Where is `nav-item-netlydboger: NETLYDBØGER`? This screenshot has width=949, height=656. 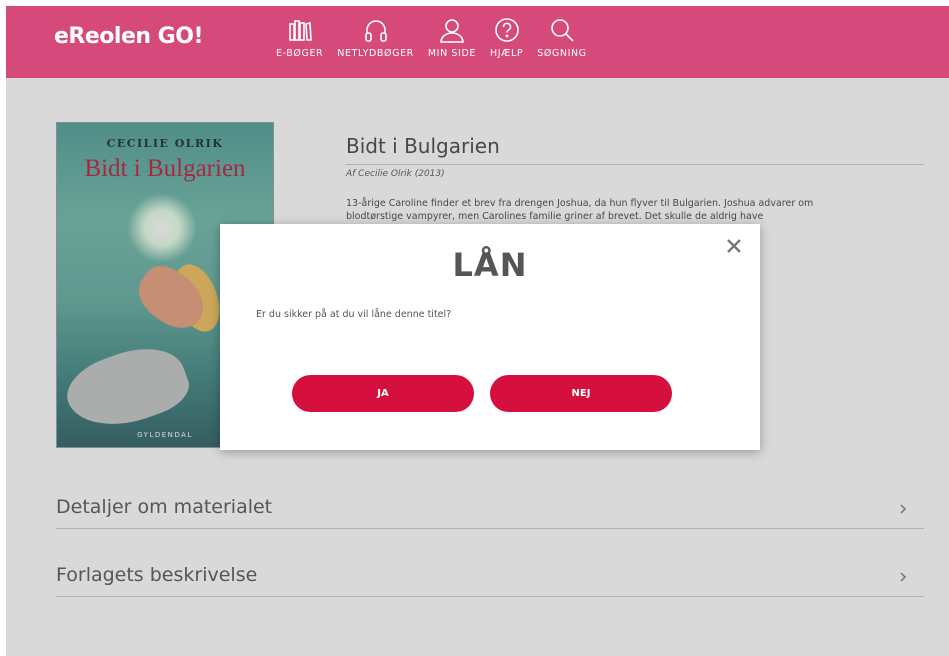 nav-item-netlydboger: NETLYDBØGER is located at coordinates (375, 37).